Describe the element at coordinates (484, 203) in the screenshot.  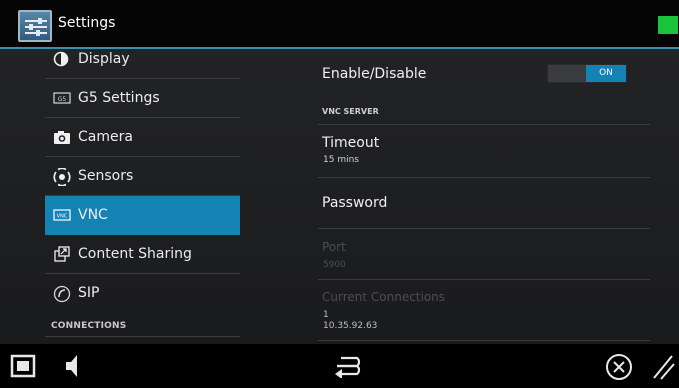
I see `password-setting: Password` at that location.